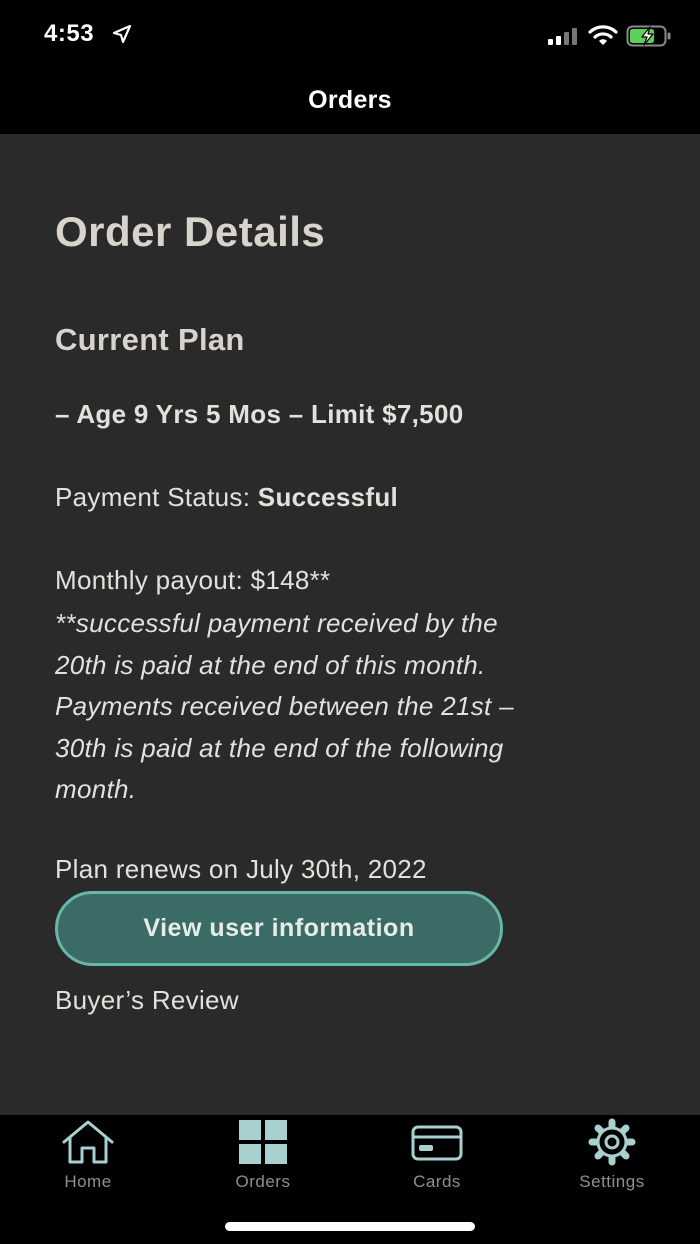 Image resolution: width=700 pixels, height=1244 pixels. Describe the element at coordinates (150, 339) in the screenshot. I see `current-plan-heading: Current Plan` at that location.